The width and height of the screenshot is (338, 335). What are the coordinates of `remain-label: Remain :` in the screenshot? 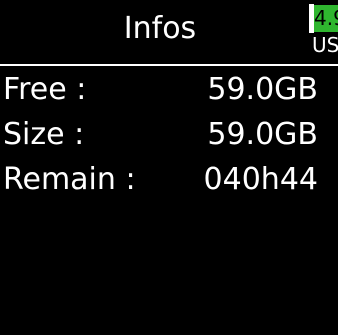 It's located at (69, 179).